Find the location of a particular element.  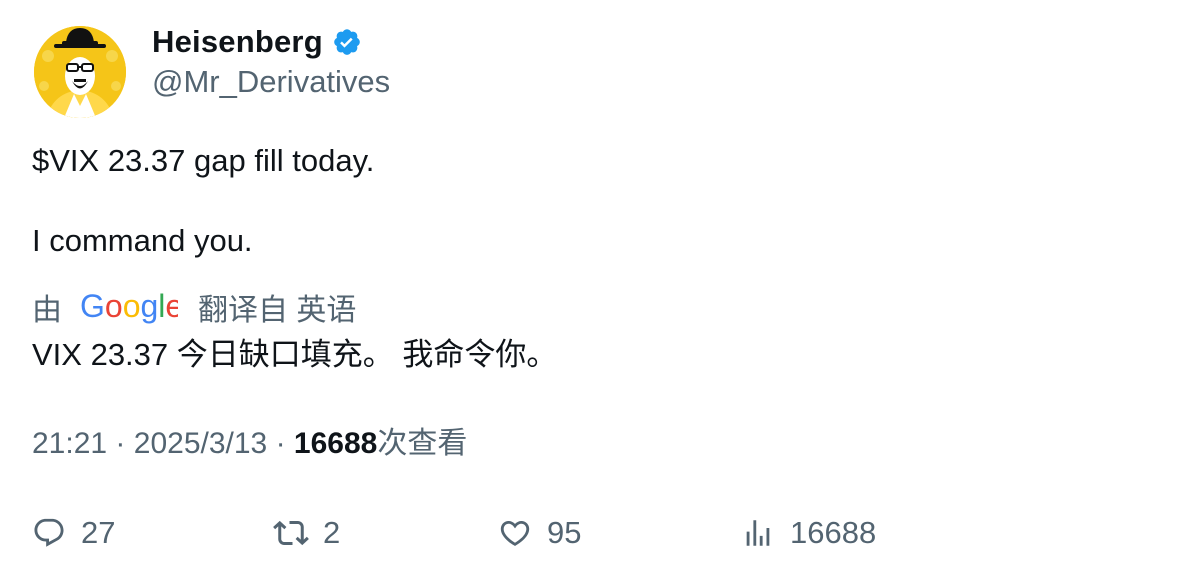

svg-text: Google is located at coordinates (129, 306).